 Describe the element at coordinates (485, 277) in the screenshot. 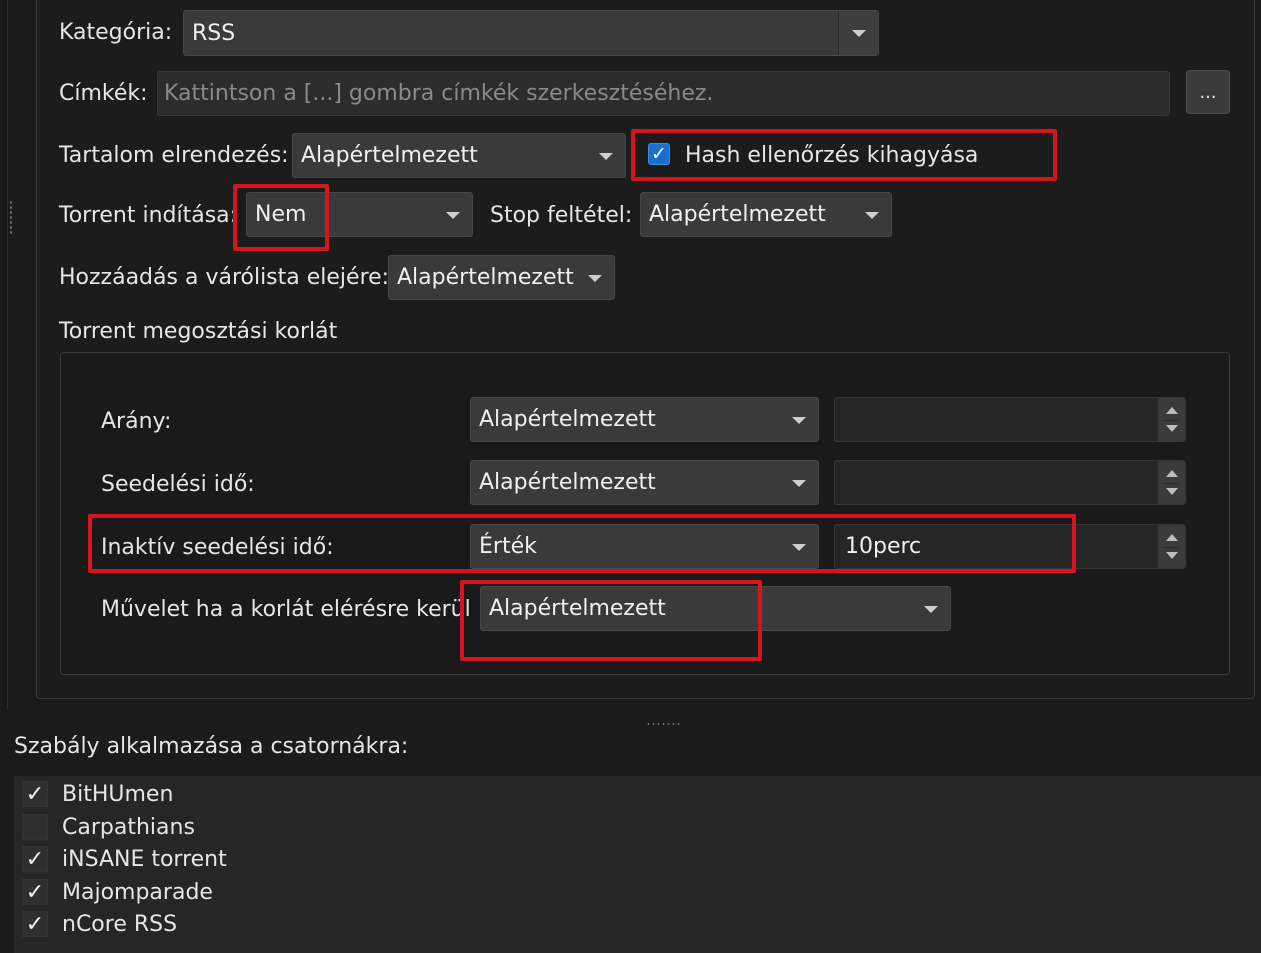

I see `add-to-top-value: Alapértelmezett` at that location.